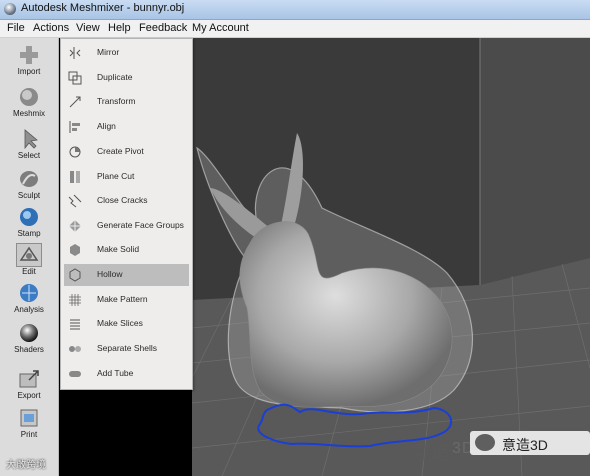  I want to click on menu-mirror: Mirror, so click(126, 53).